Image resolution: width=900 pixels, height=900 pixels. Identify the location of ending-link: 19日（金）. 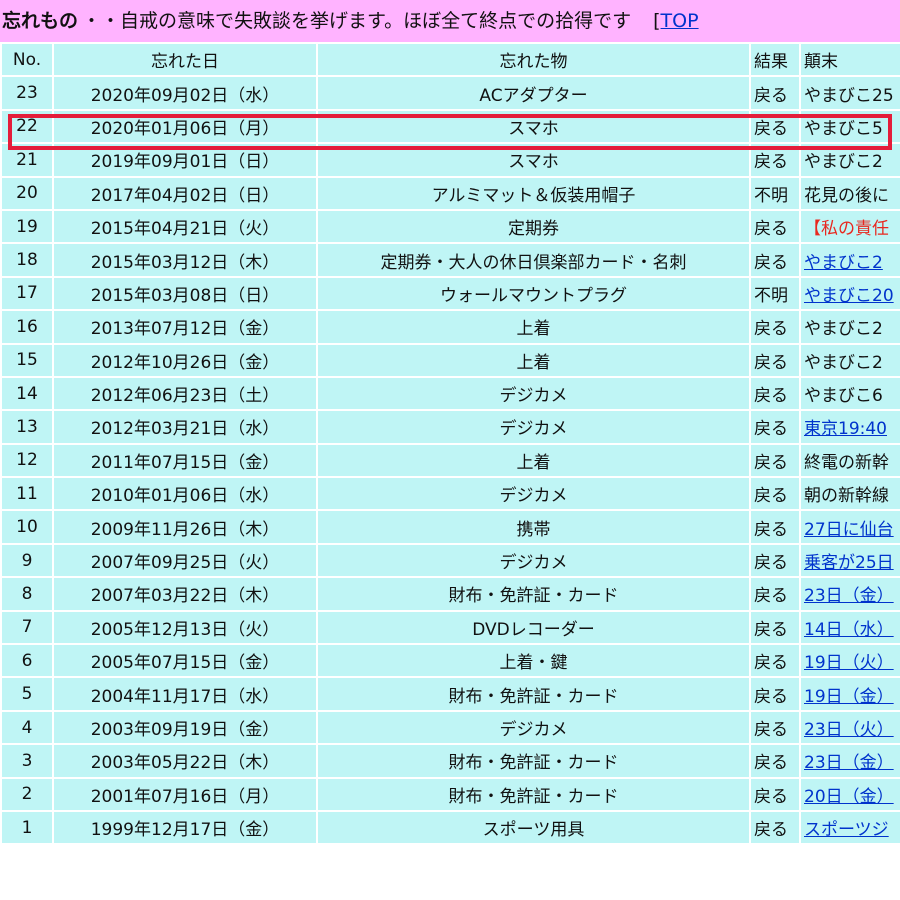
(849, 697).